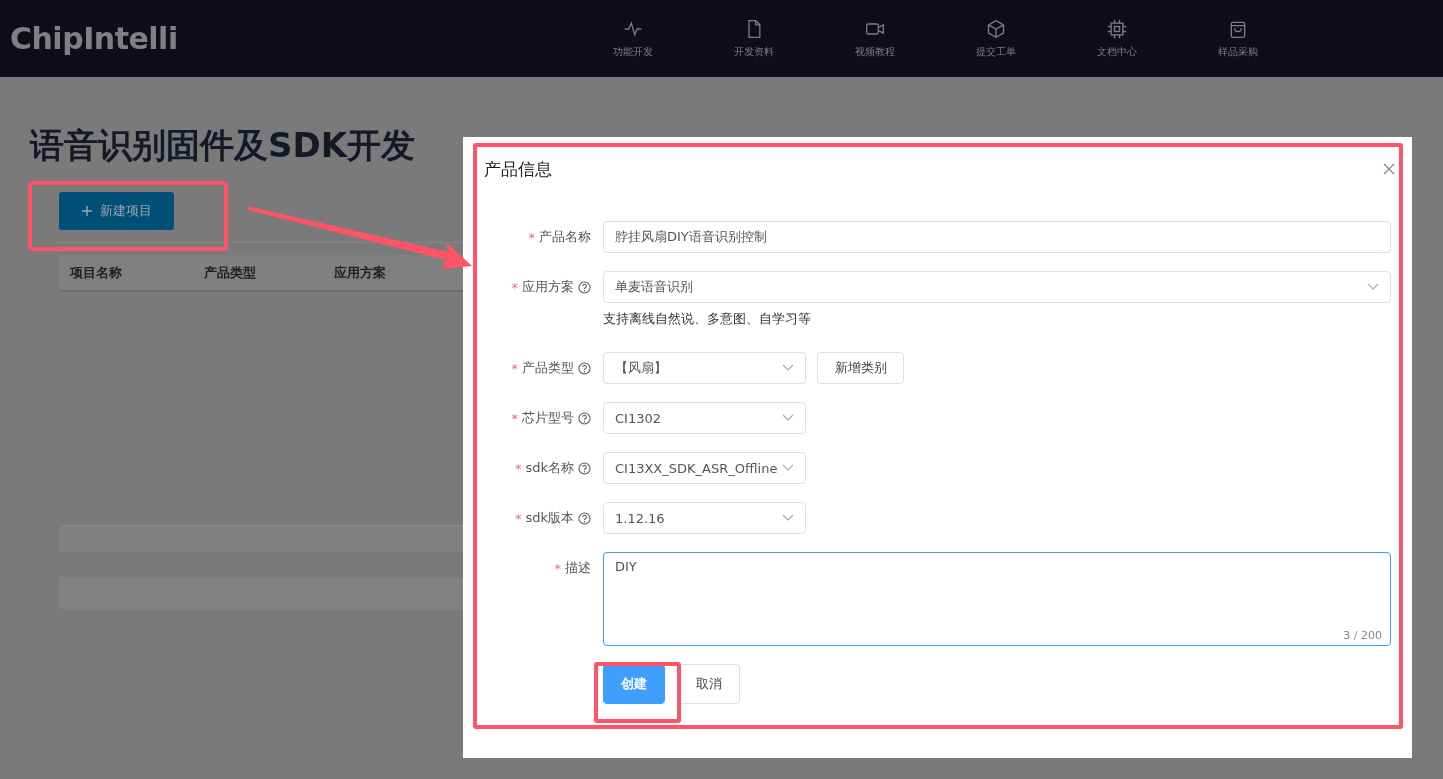 The image size is (1443, 779). Describe the element at coordinates (1389, 169) in the screenshot. I see `close-icon` at that location.